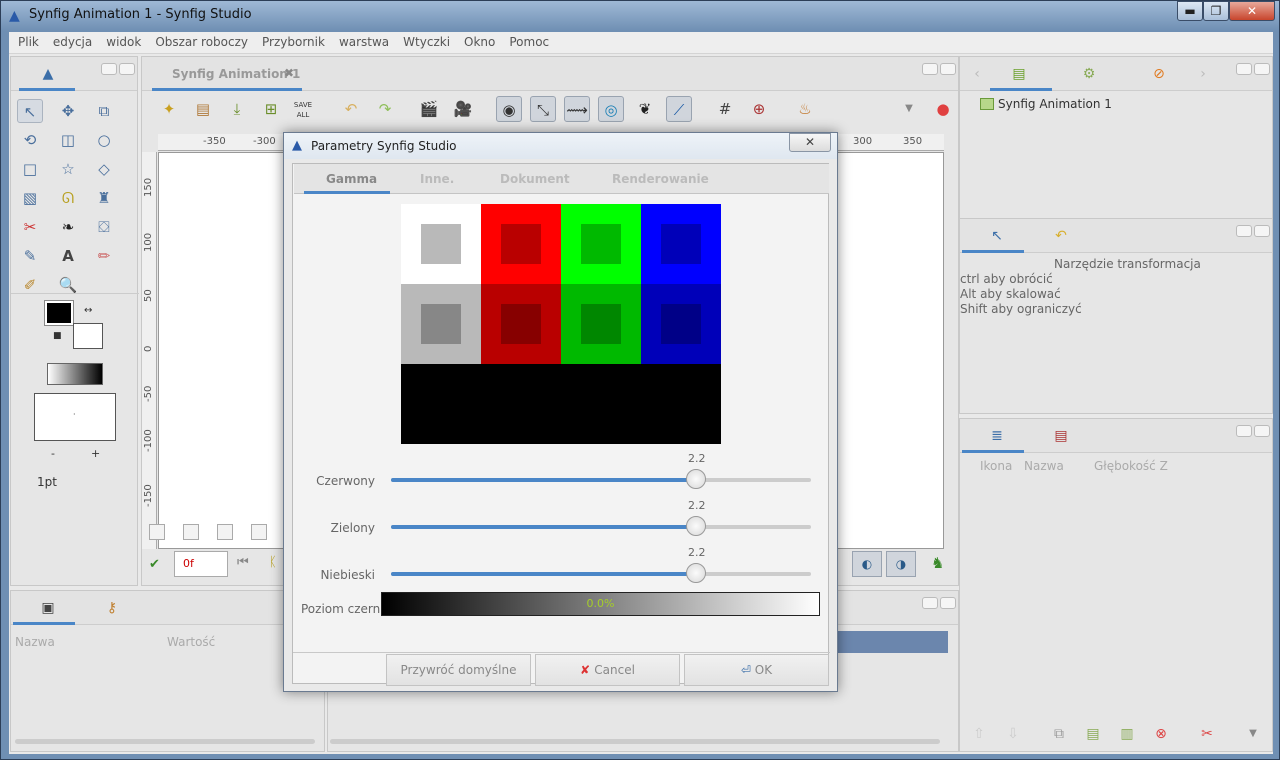  Describe the element at coordinates (1207, 734) in the screenshot. I see `cut-layer-icon: ✂` at that location.